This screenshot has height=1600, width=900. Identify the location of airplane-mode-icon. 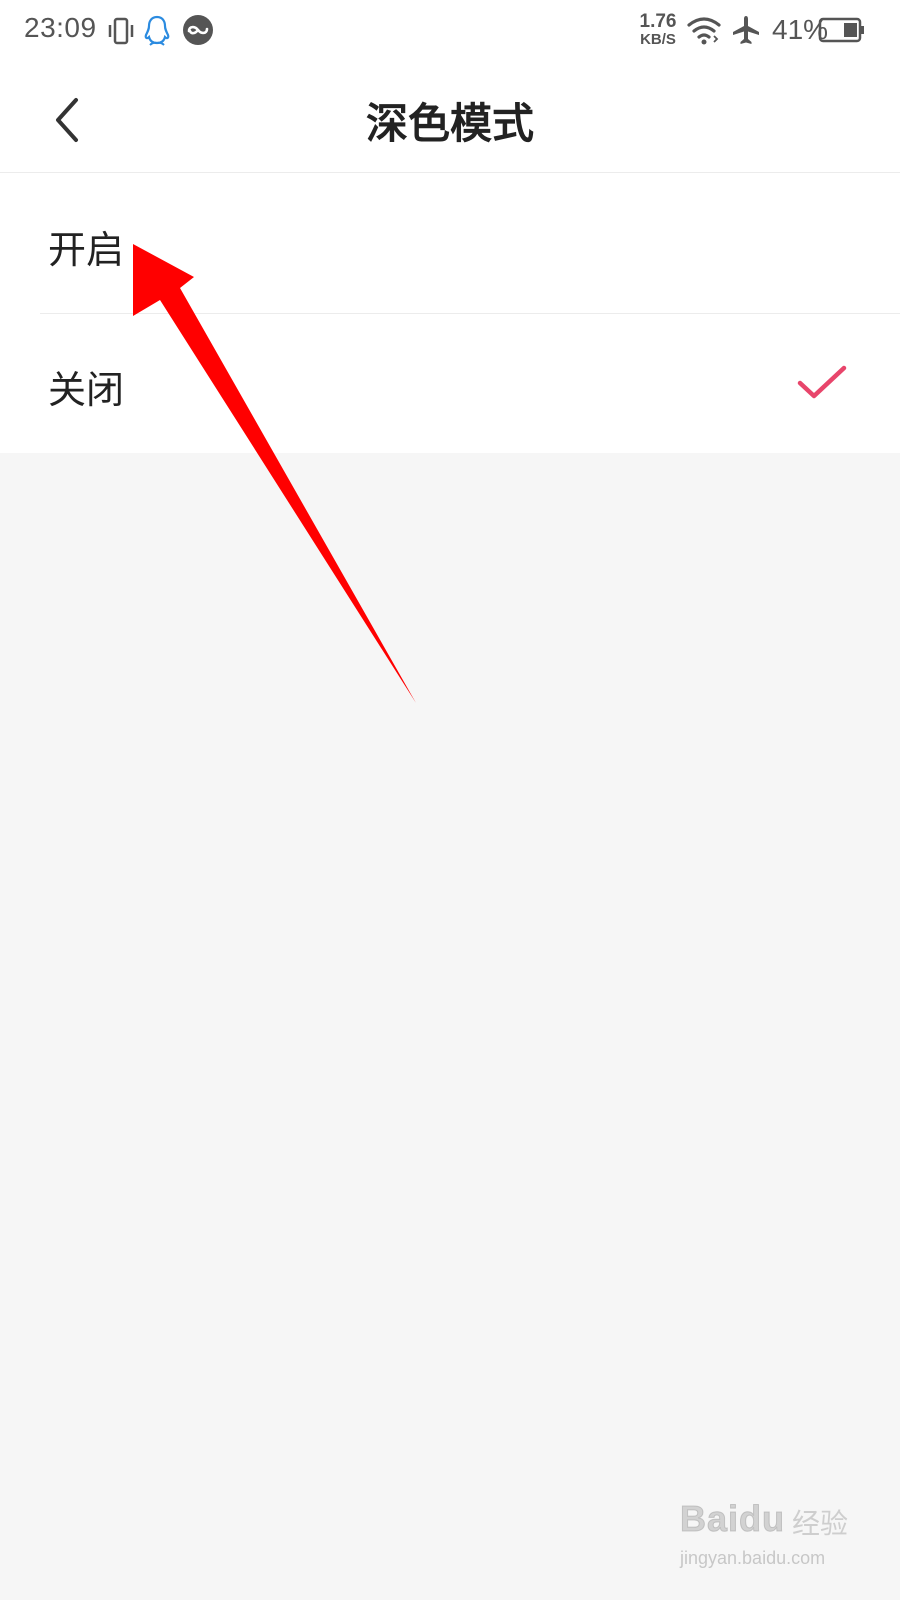
(746, 30).